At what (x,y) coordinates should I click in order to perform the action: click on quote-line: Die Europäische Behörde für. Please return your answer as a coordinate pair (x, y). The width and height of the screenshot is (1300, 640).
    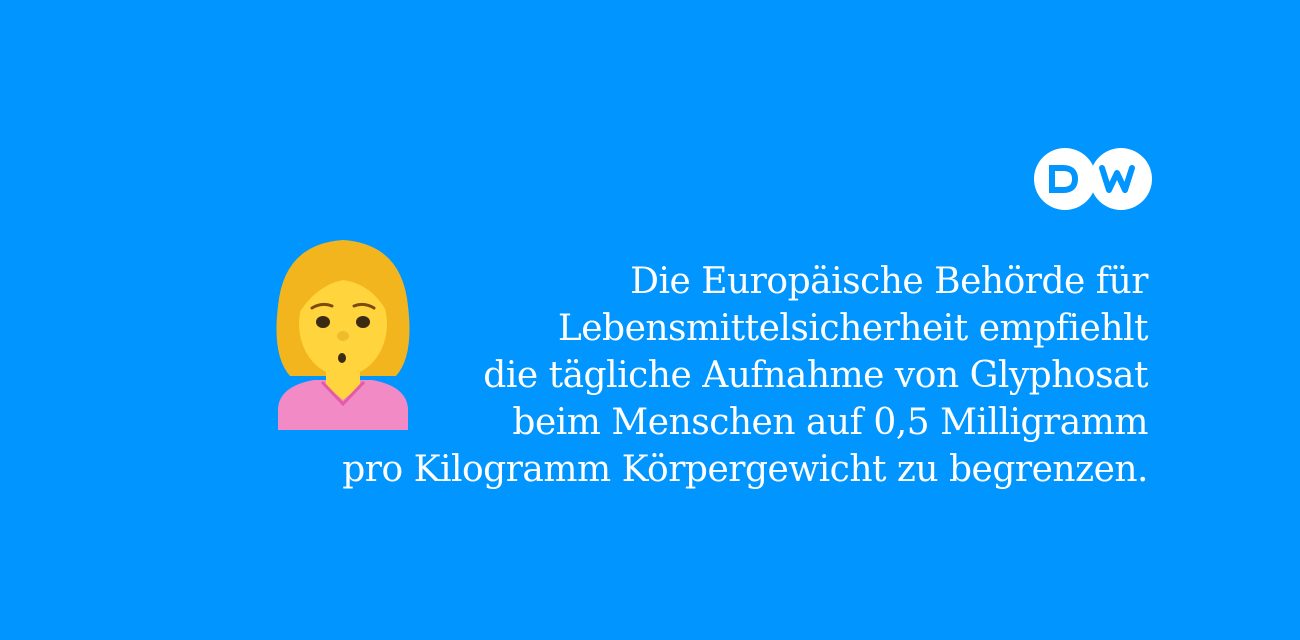
    Looking at the image, I should click on (889, 281).